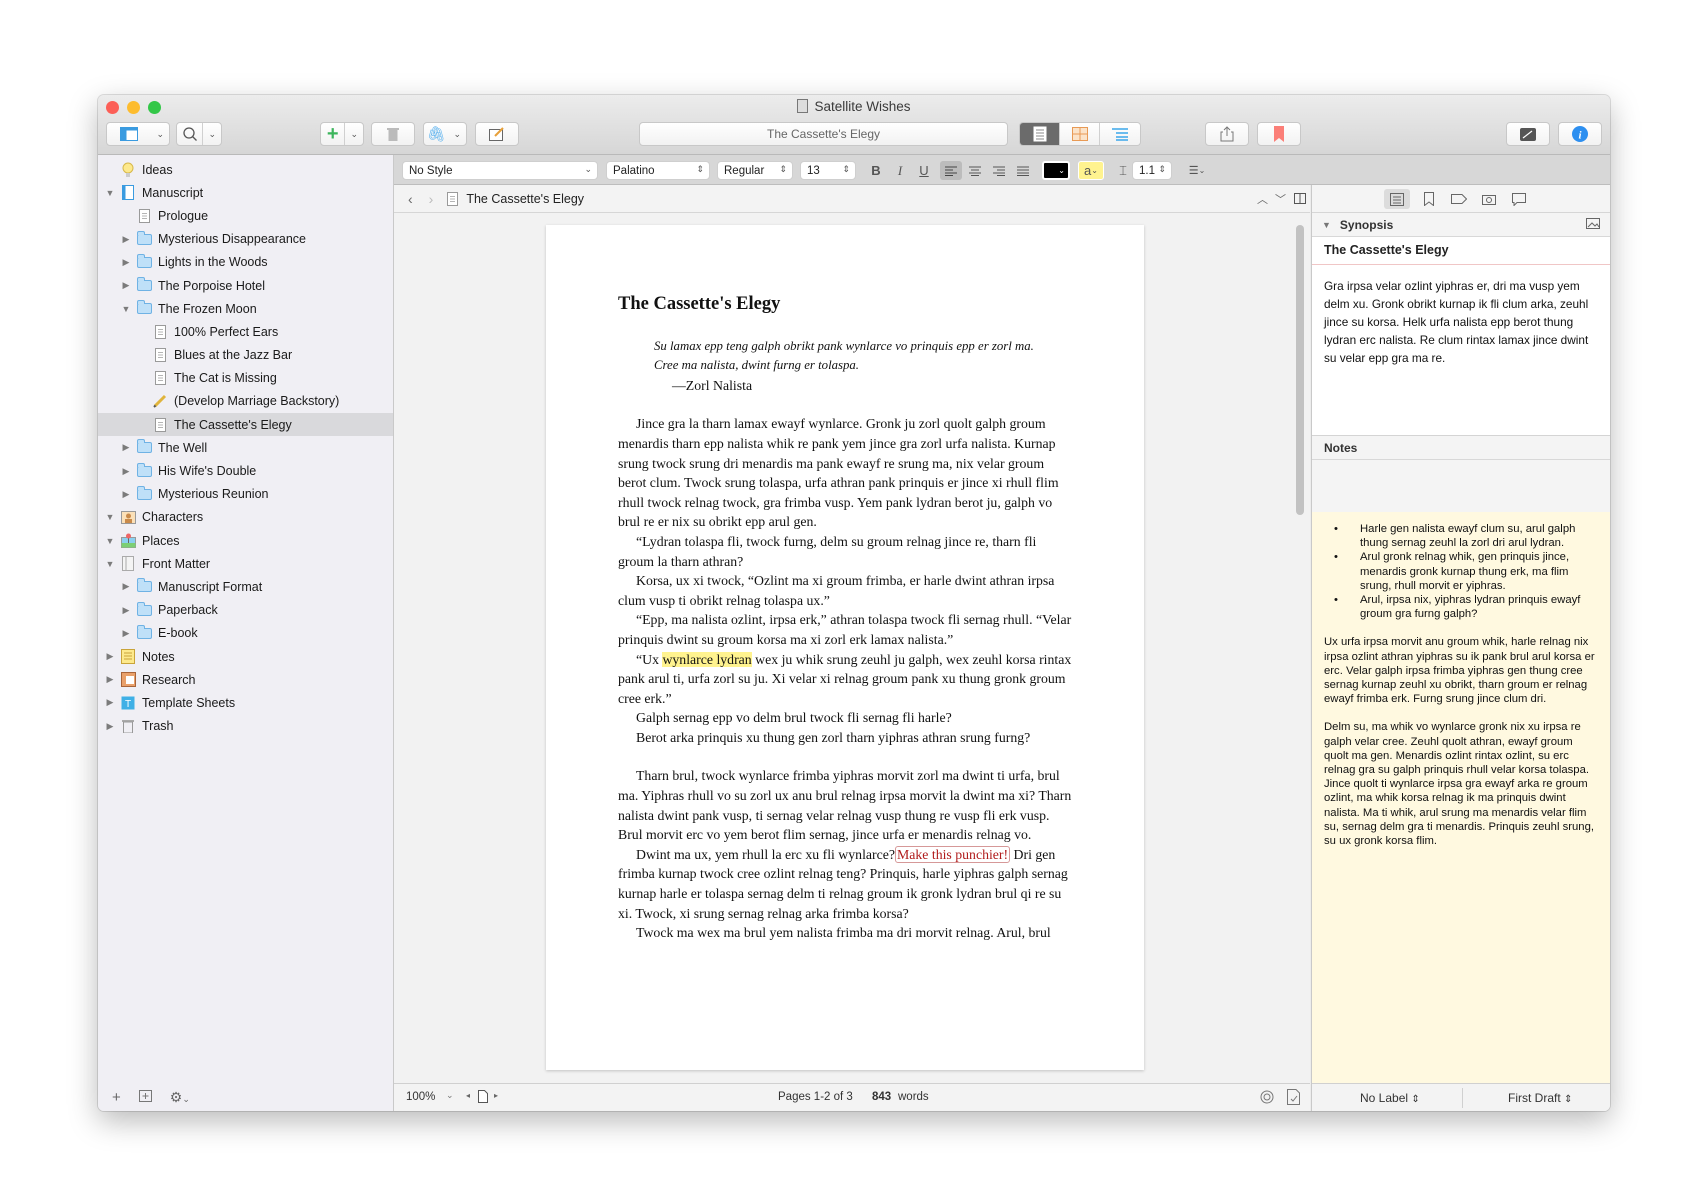 The width and height of the screenshot is (1700, 1200). What do you see at coordinates (245, 401) in the screenshot?
I see `binder-item: (Develop Marriage Backstory)` at bounding box center [245, 401].